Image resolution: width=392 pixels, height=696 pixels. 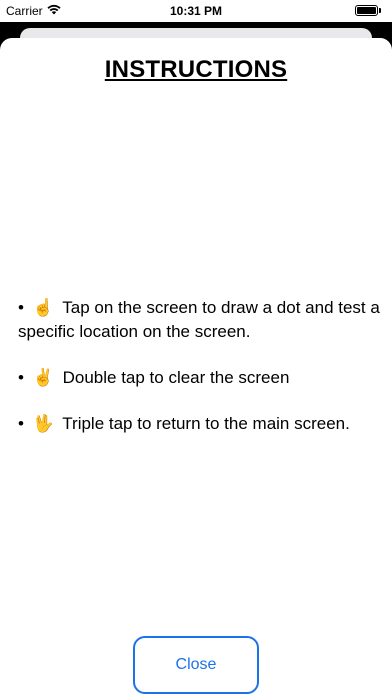 I want to click on instruction-text: Triple tap to return to the main screen., so click(x=206, y=423).